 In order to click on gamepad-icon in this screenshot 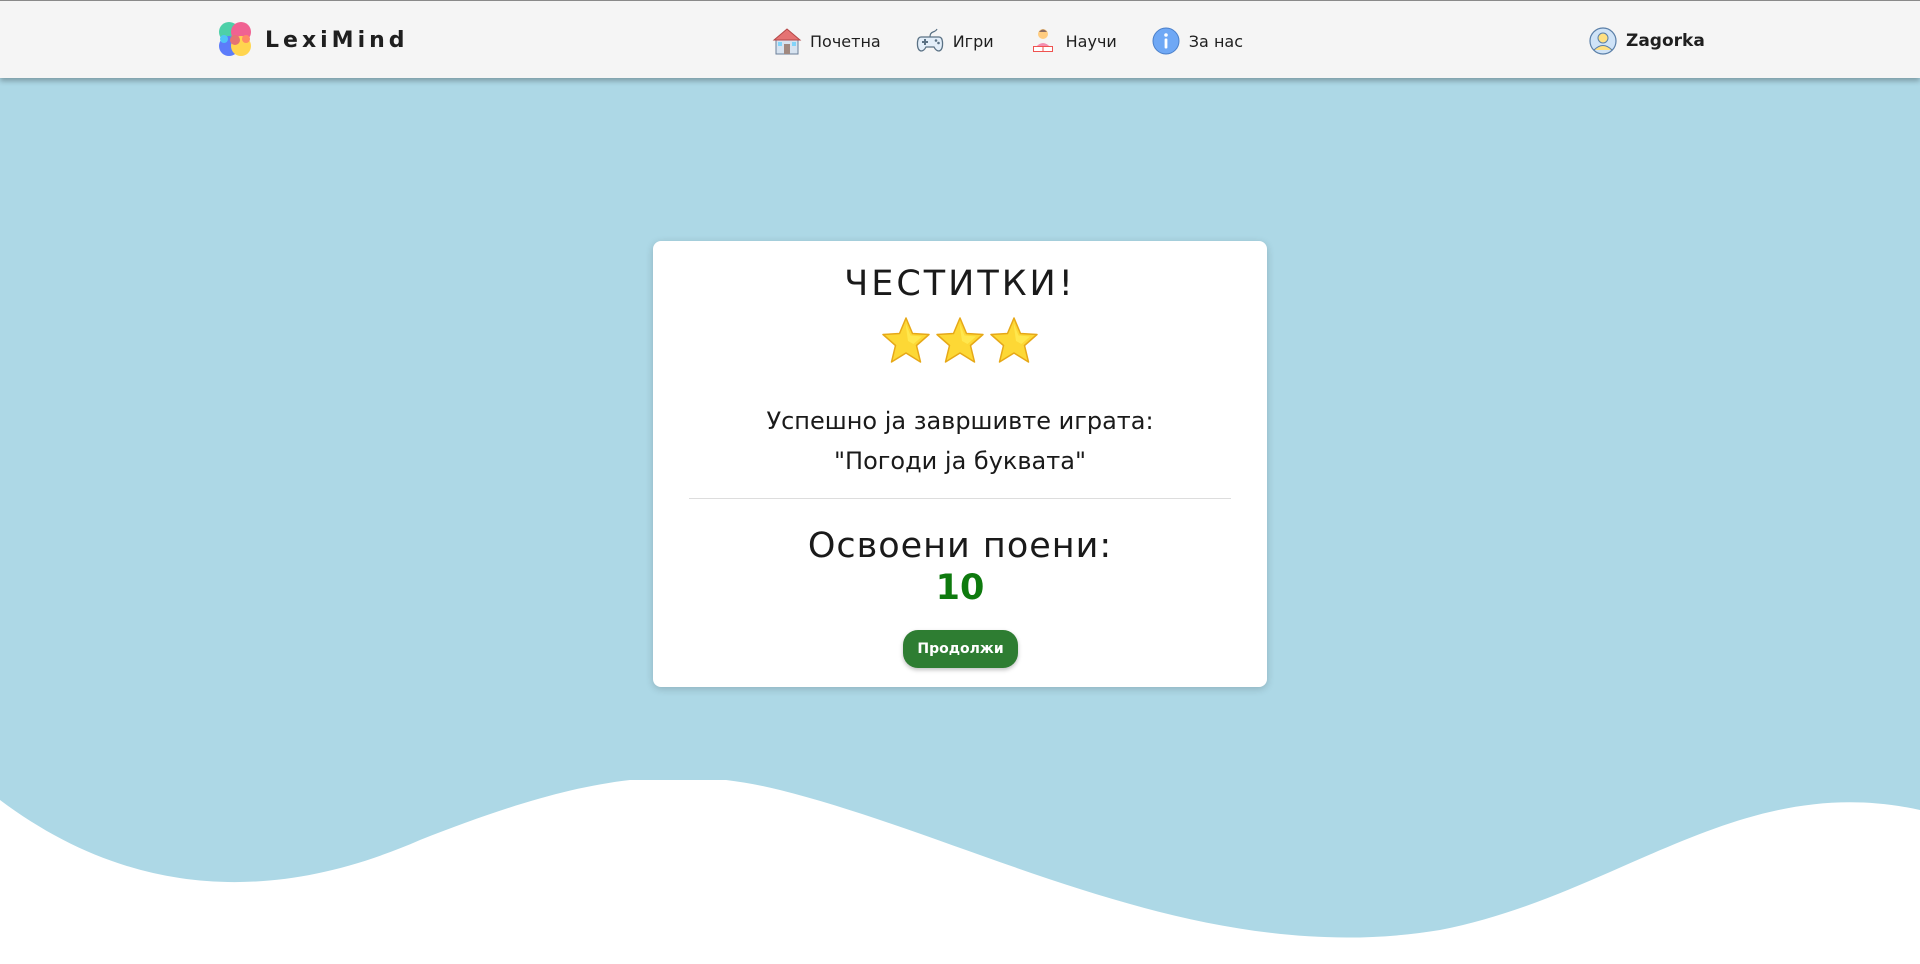, I will do `click(929, 40)`.